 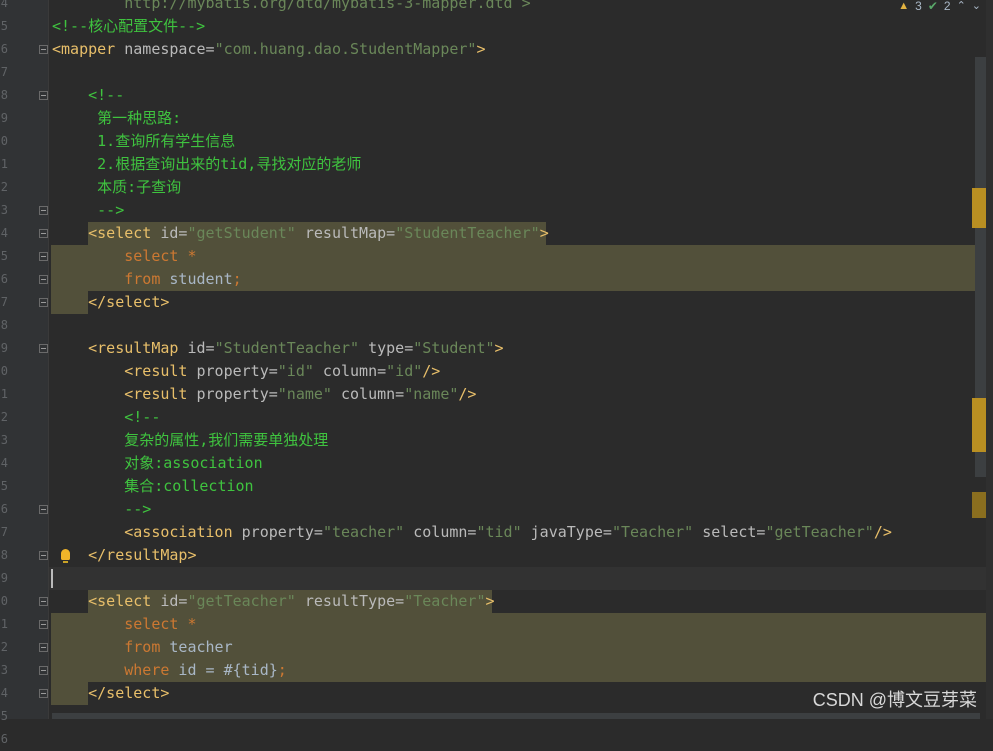 I want to click on code-line: 对象:association, so click(x=157, y=463).